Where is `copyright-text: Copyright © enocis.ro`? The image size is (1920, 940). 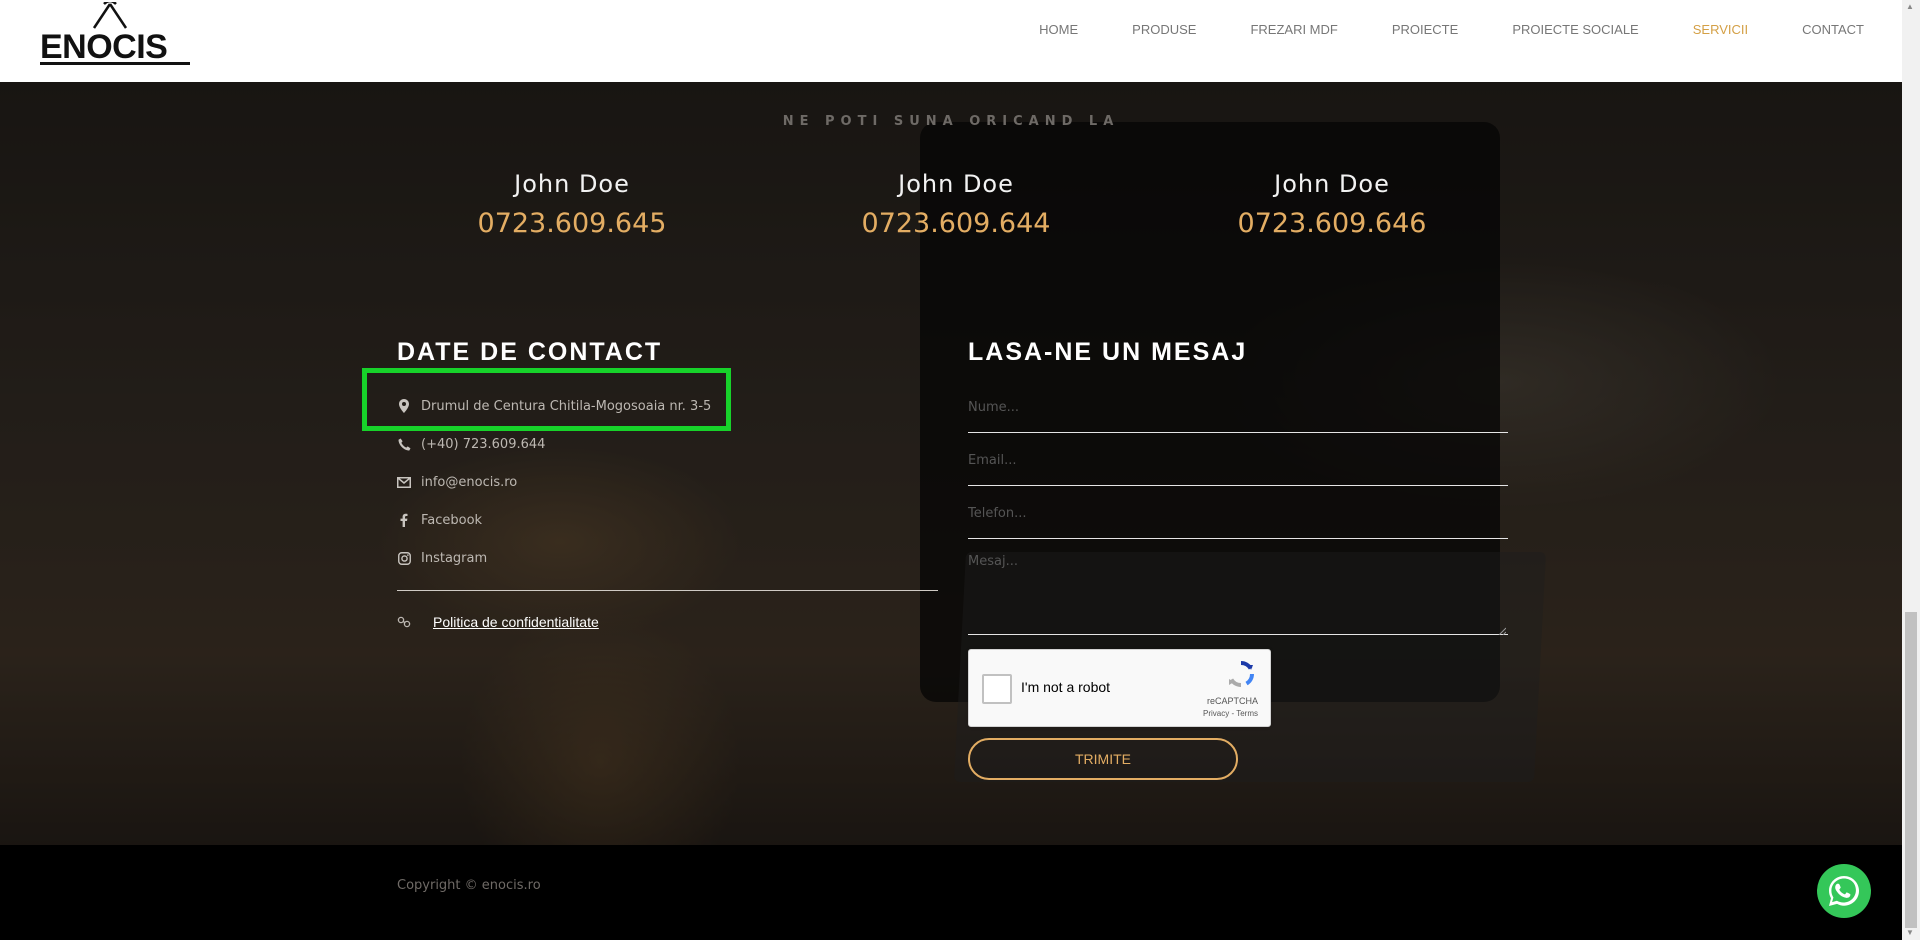
copyright-text: Copyright © enocis.ro is located at coordinates (469, 885).